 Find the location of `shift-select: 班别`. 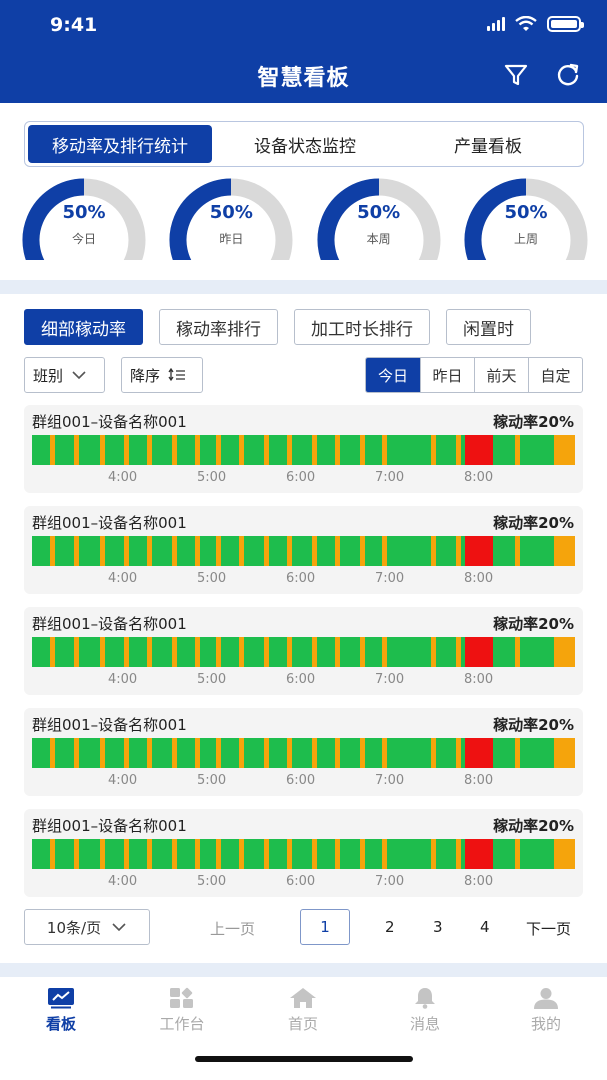

shift-select: 班别 is located at coordinates (64, 375).